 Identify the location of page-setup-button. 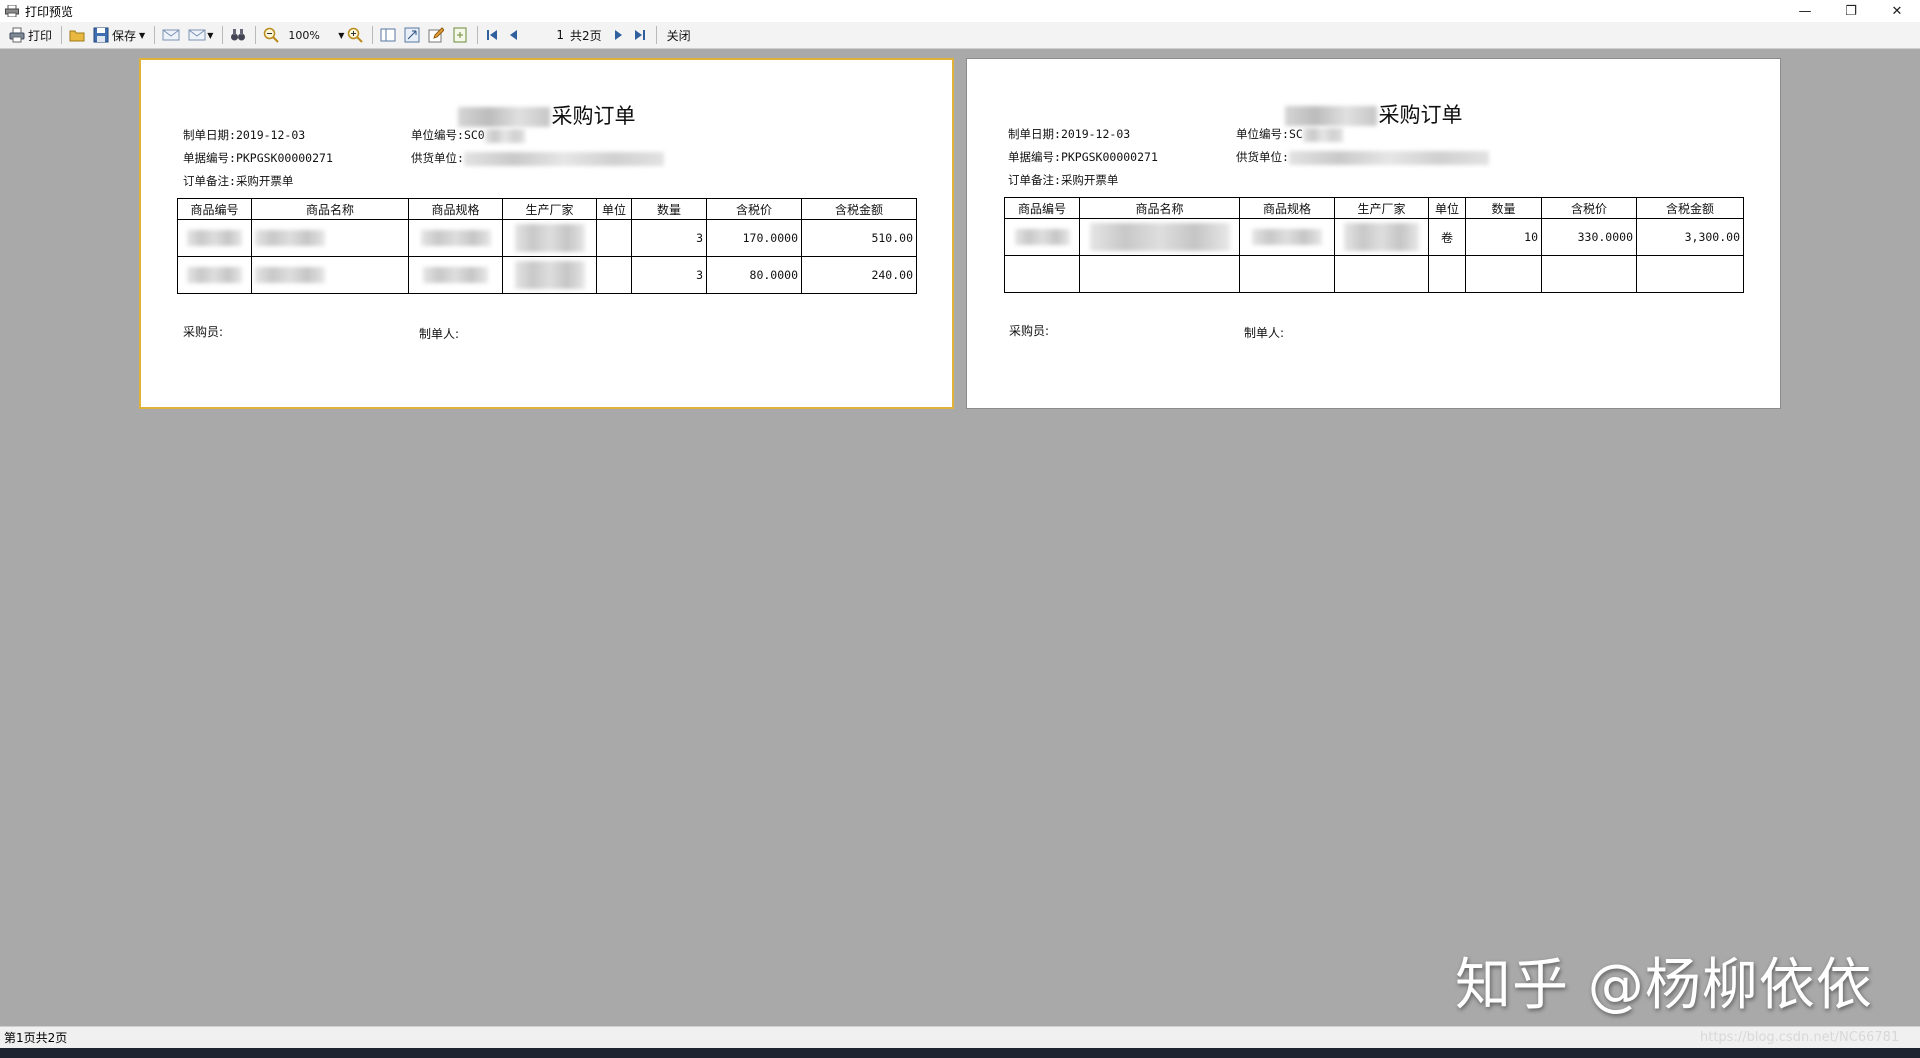
(388, 35).